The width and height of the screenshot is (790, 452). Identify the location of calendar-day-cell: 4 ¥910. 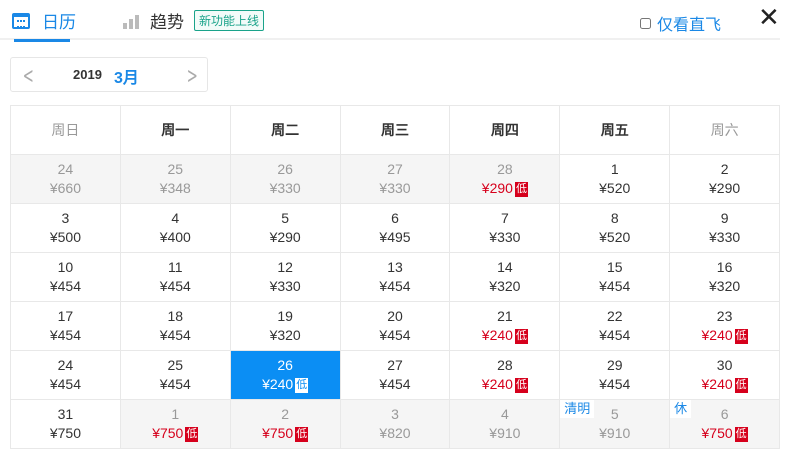
(505, 424).